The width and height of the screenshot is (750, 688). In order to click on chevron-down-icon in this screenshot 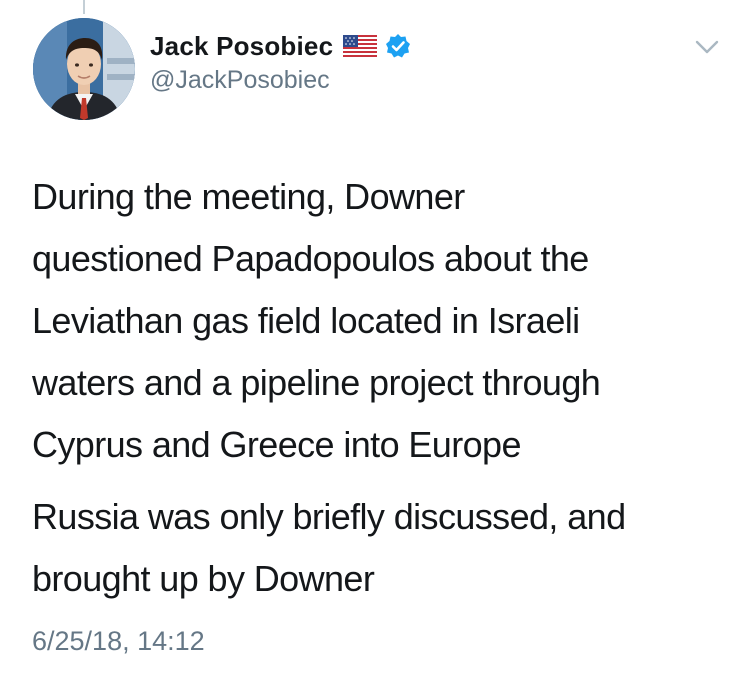, I will do `click(707, 47)`.